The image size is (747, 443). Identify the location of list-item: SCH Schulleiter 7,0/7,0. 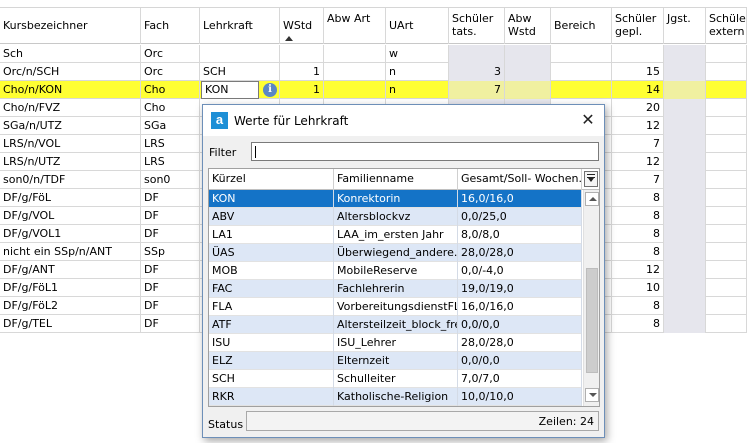
(395, 379).